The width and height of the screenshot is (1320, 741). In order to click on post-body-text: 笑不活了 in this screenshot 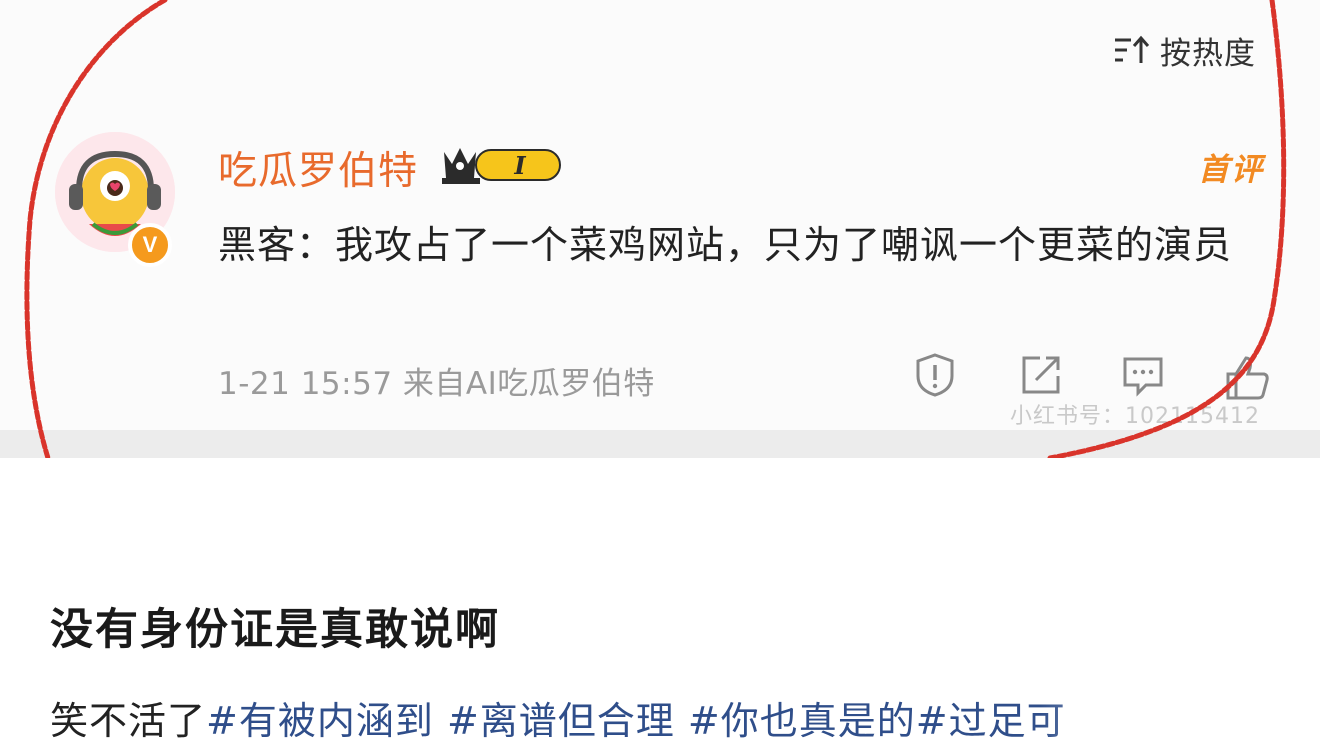, I will do `click(128, 720)`.